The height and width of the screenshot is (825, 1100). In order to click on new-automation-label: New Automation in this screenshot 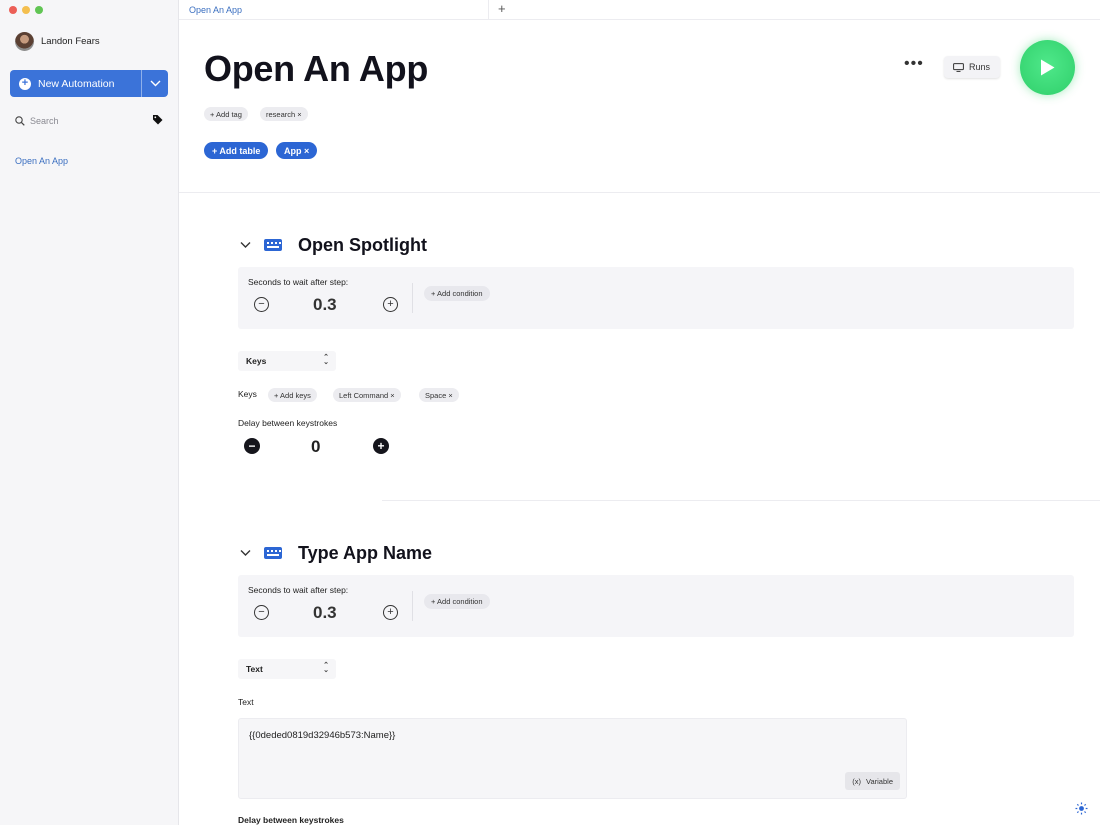, I will do `click(76, 83)`.